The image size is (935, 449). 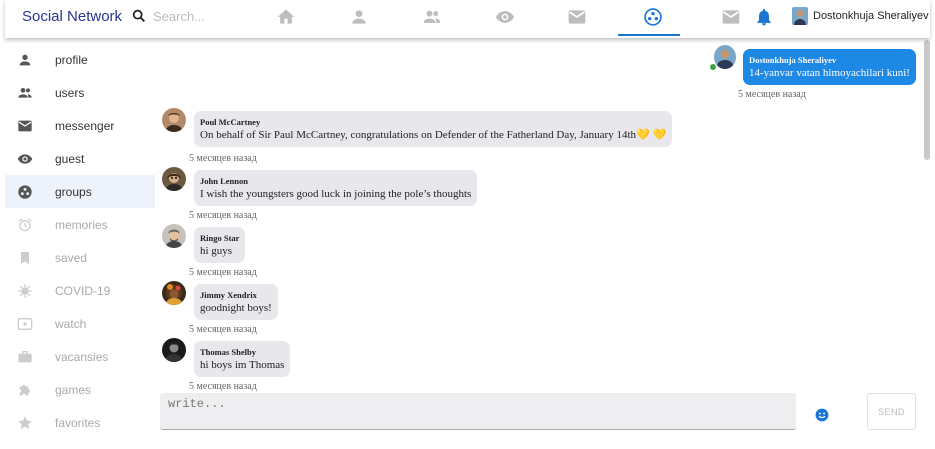 I want to click on message-author: Thomas Shelby, so click(x=228, y=352).